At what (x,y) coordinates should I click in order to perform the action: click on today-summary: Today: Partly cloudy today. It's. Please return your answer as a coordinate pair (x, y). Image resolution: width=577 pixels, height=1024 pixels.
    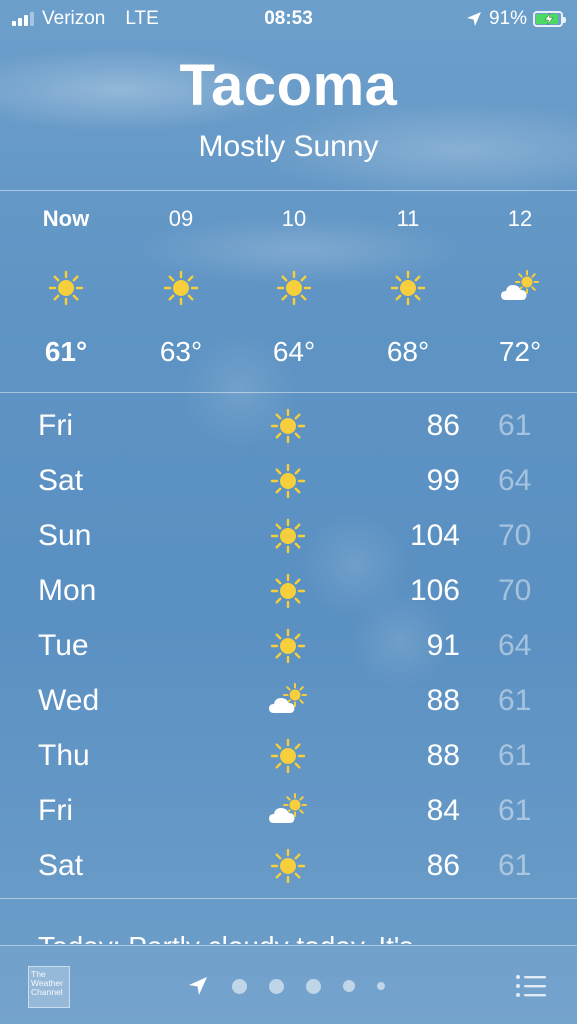
    Looking at the image, I should click on (288, 921).